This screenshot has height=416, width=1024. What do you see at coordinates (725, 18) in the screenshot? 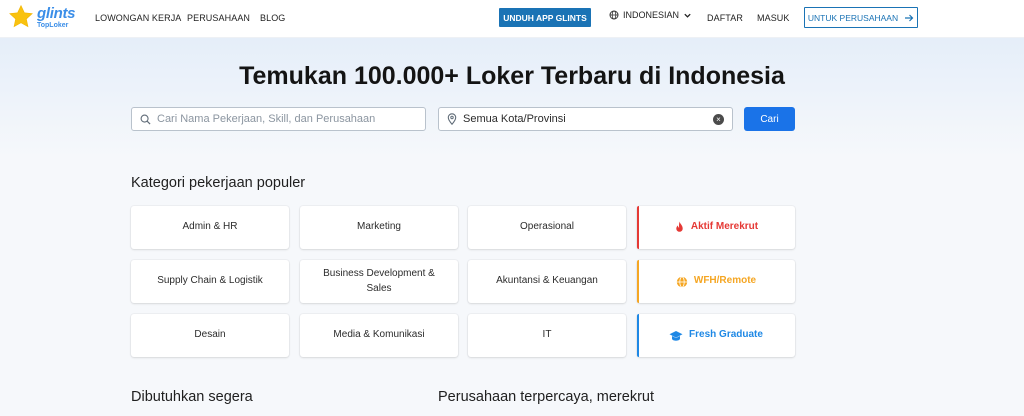
I see `register-link: DAFTAR` at bounding box center [725, 18].